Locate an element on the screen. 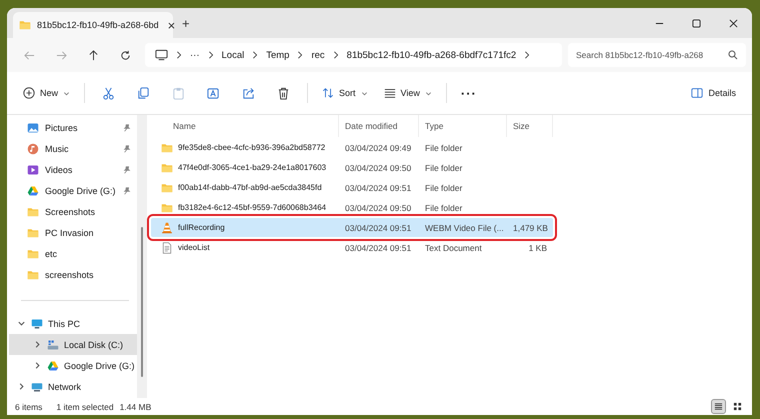  file-row: fullRecording 03/04/2024 09:51 WEBM Video File (... 1,479 KB is located at coordinates (352, 227).